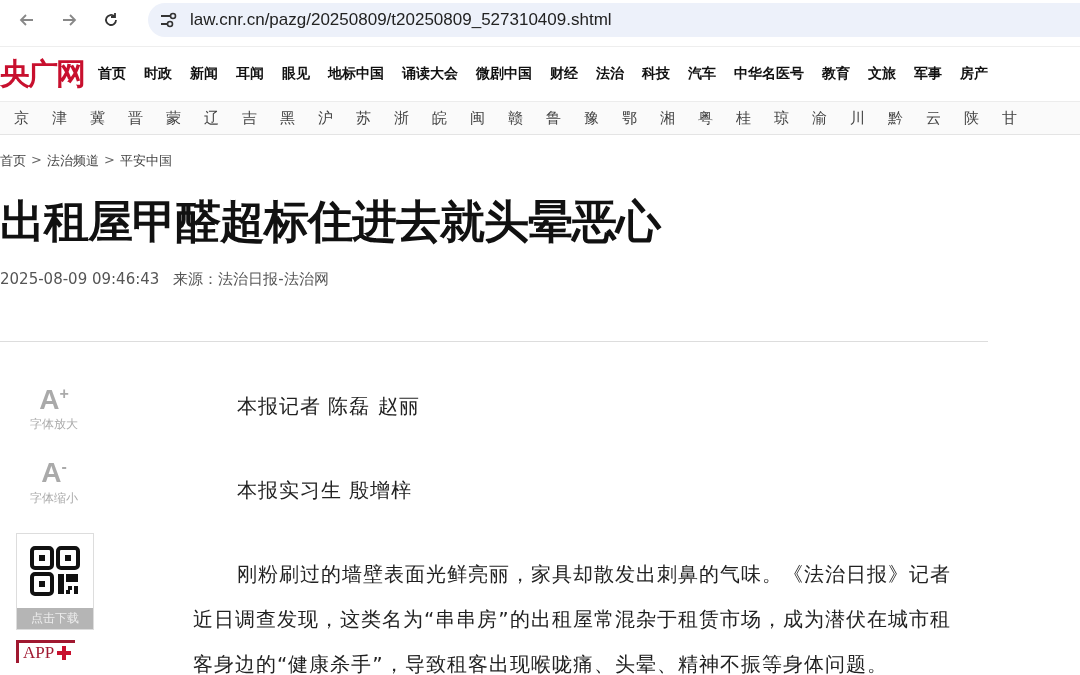 The height and width of the screenshot is (675, 1080). I want to click on font-size-icon: A$^{-}$, so click(54, 473).